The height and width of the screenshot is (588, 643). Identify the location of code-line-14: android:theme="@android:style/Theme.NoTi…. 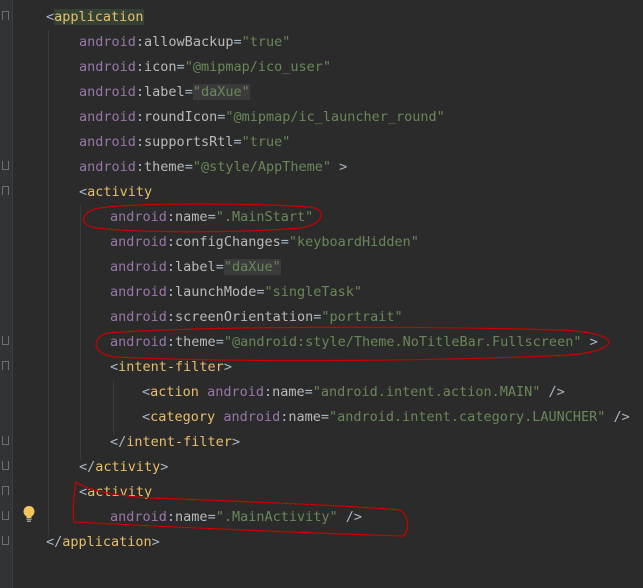
(354, 342).